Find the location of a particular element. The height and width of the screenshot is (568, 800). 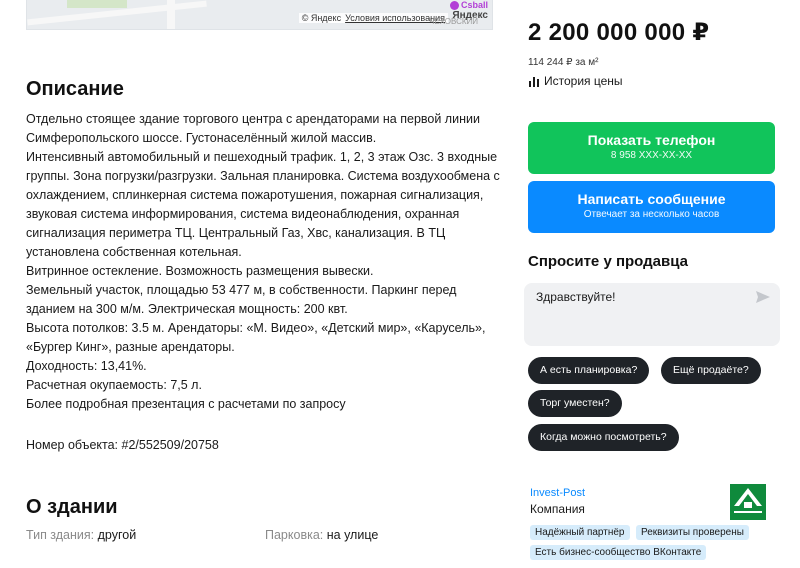

seller-badge: Надёжный партнёр is located at coordinates (580, 532).